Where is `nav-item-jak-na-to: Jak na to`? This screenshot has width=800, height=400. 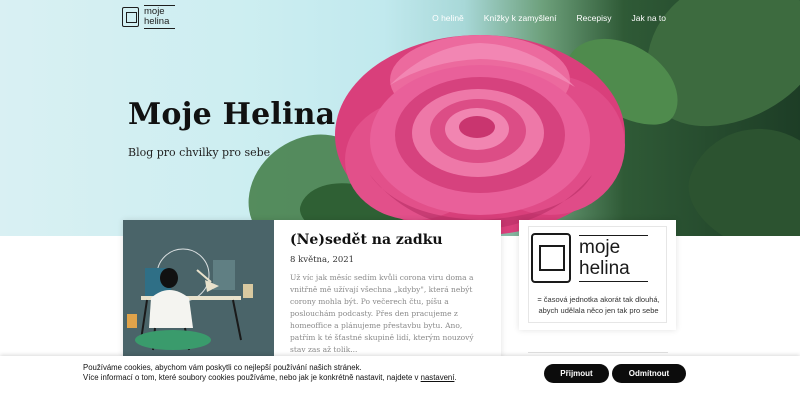 nav-item-jak-na-to: Jak na to is located at coordinates (649, 18).